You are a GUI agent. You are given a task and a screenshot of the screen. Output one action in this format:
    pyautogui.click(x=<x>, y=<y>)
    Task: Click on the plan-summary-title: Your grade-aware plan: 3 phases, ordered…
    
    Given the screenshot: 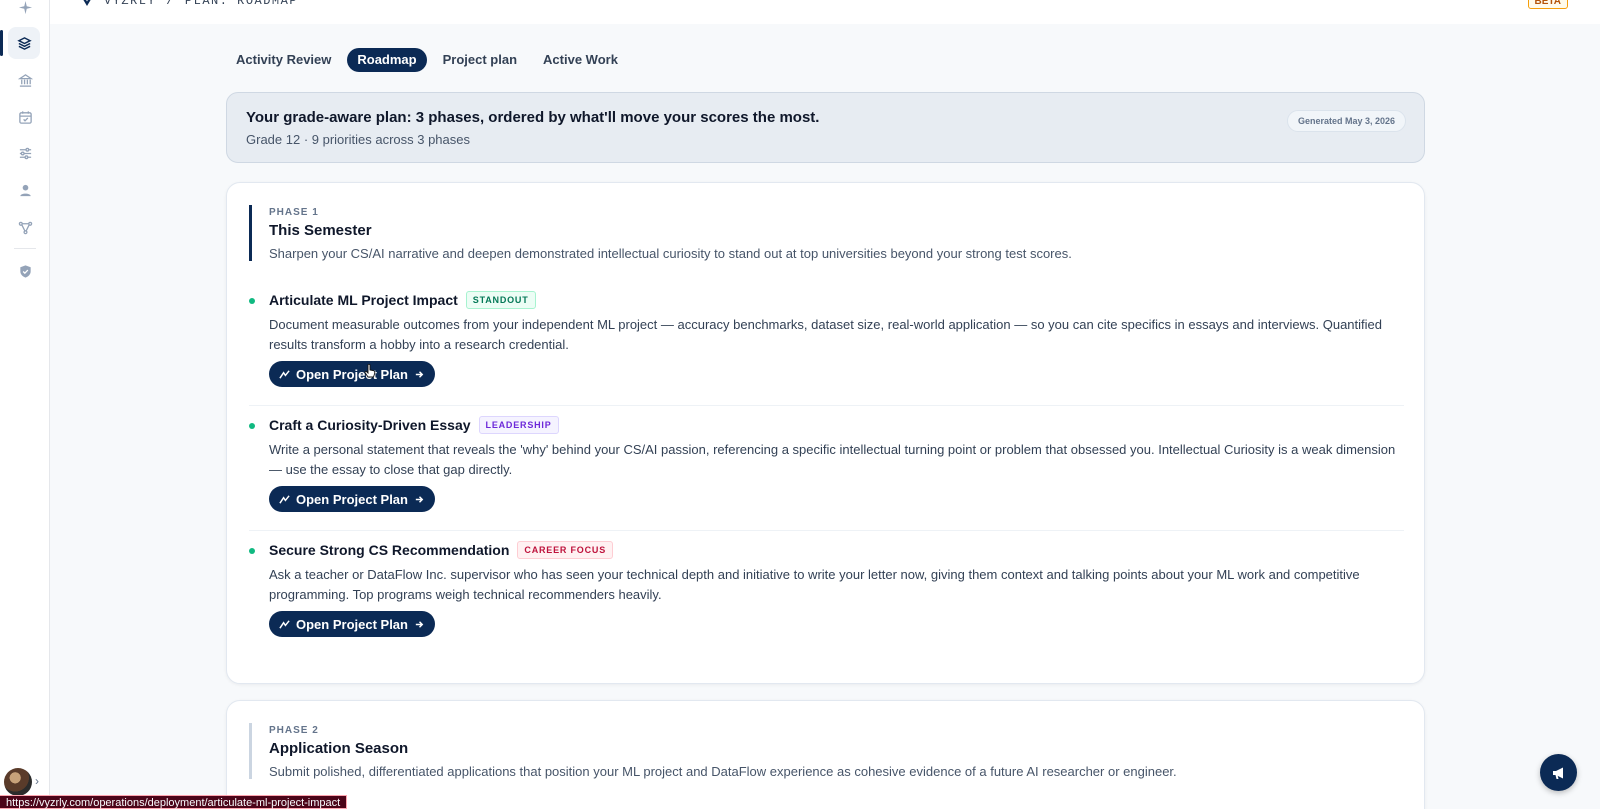 What is the action you would take?
    pyautogui.click(x=533, y=117)
    